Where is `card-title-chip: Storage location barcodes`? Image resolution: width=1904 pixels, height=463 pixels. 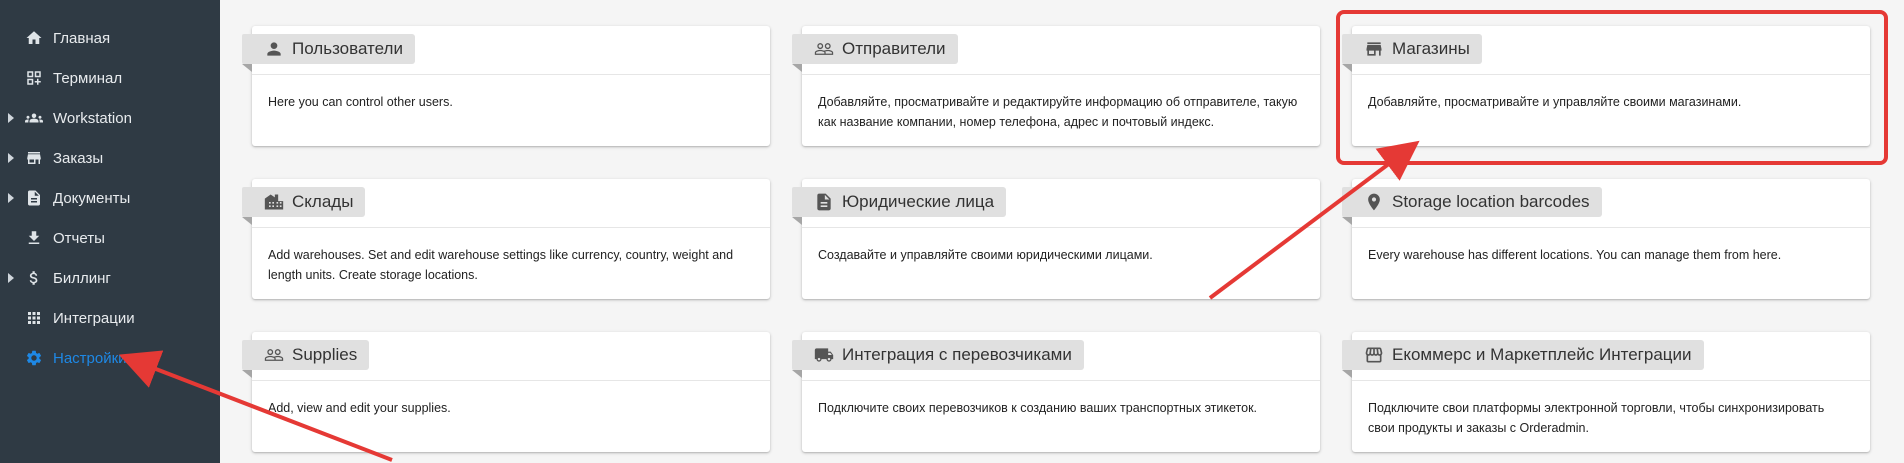 card-title-chip: Storage location barcodes is located at coordinates (1472, 206).